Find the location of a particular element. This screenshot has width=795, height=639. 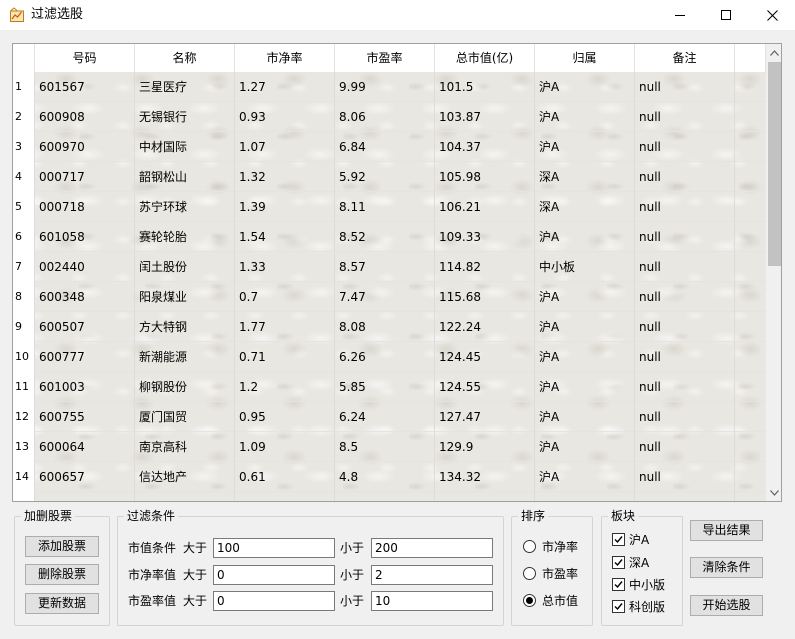

cell-pb: 0.93 is located at coordinates (285, 117).